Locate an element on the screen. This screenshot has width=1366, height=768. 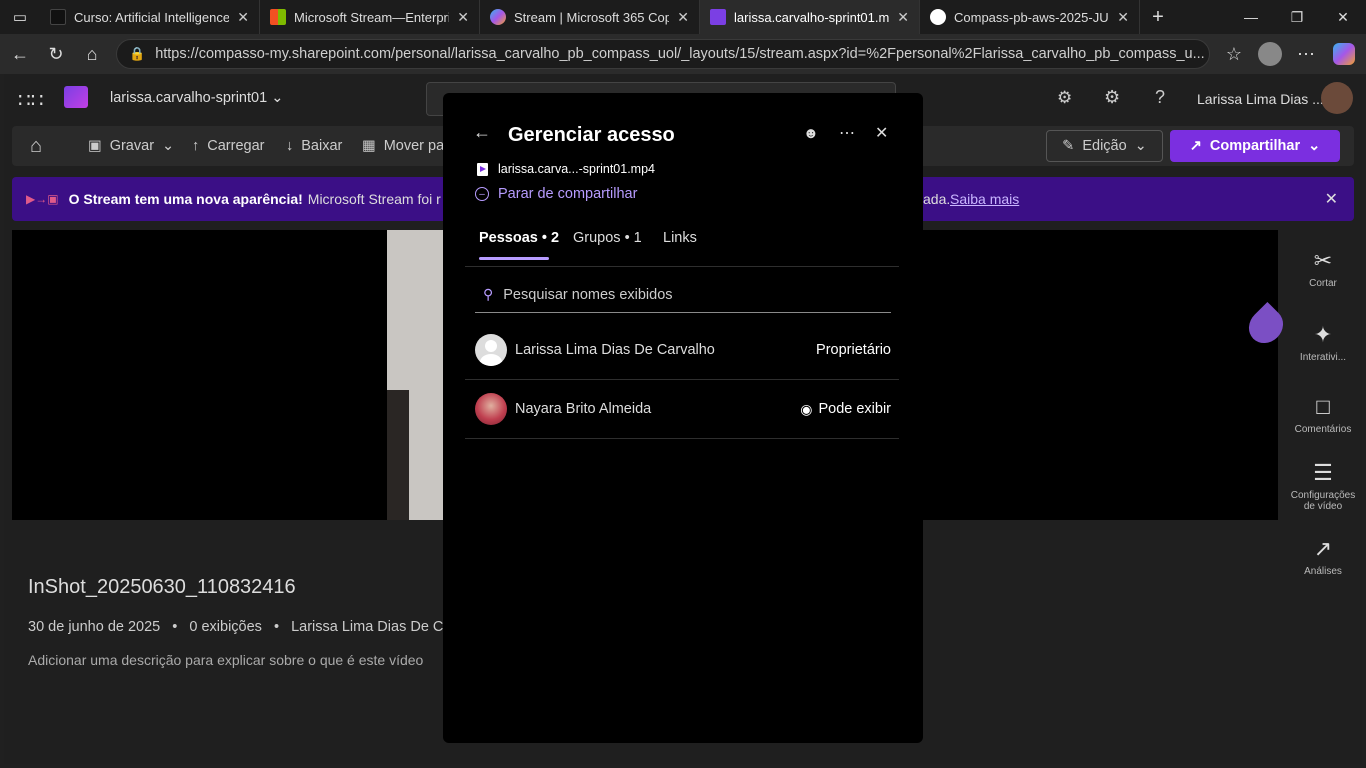
profile-icon is located at coordinates (1270, 54).